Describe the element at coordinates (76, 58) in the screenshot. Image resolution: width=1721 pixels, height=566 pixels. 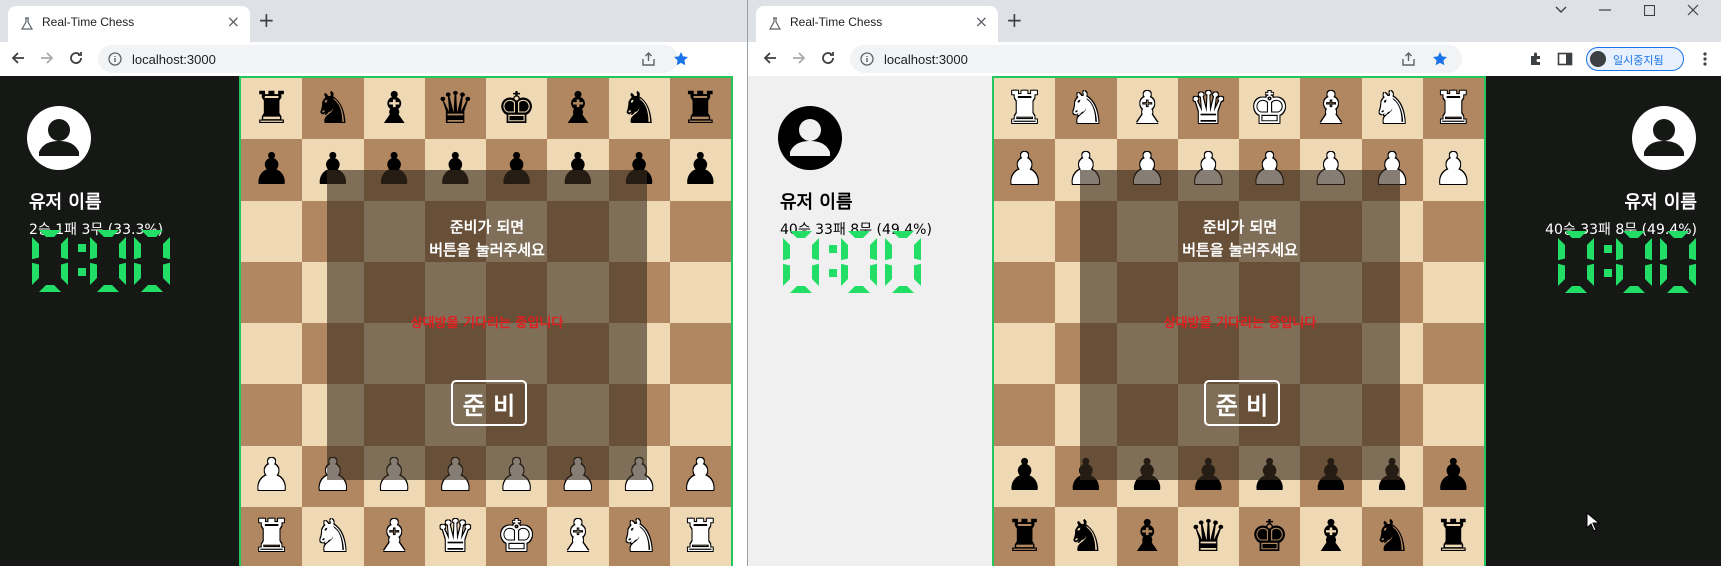
I see `reload-icon` at that location.